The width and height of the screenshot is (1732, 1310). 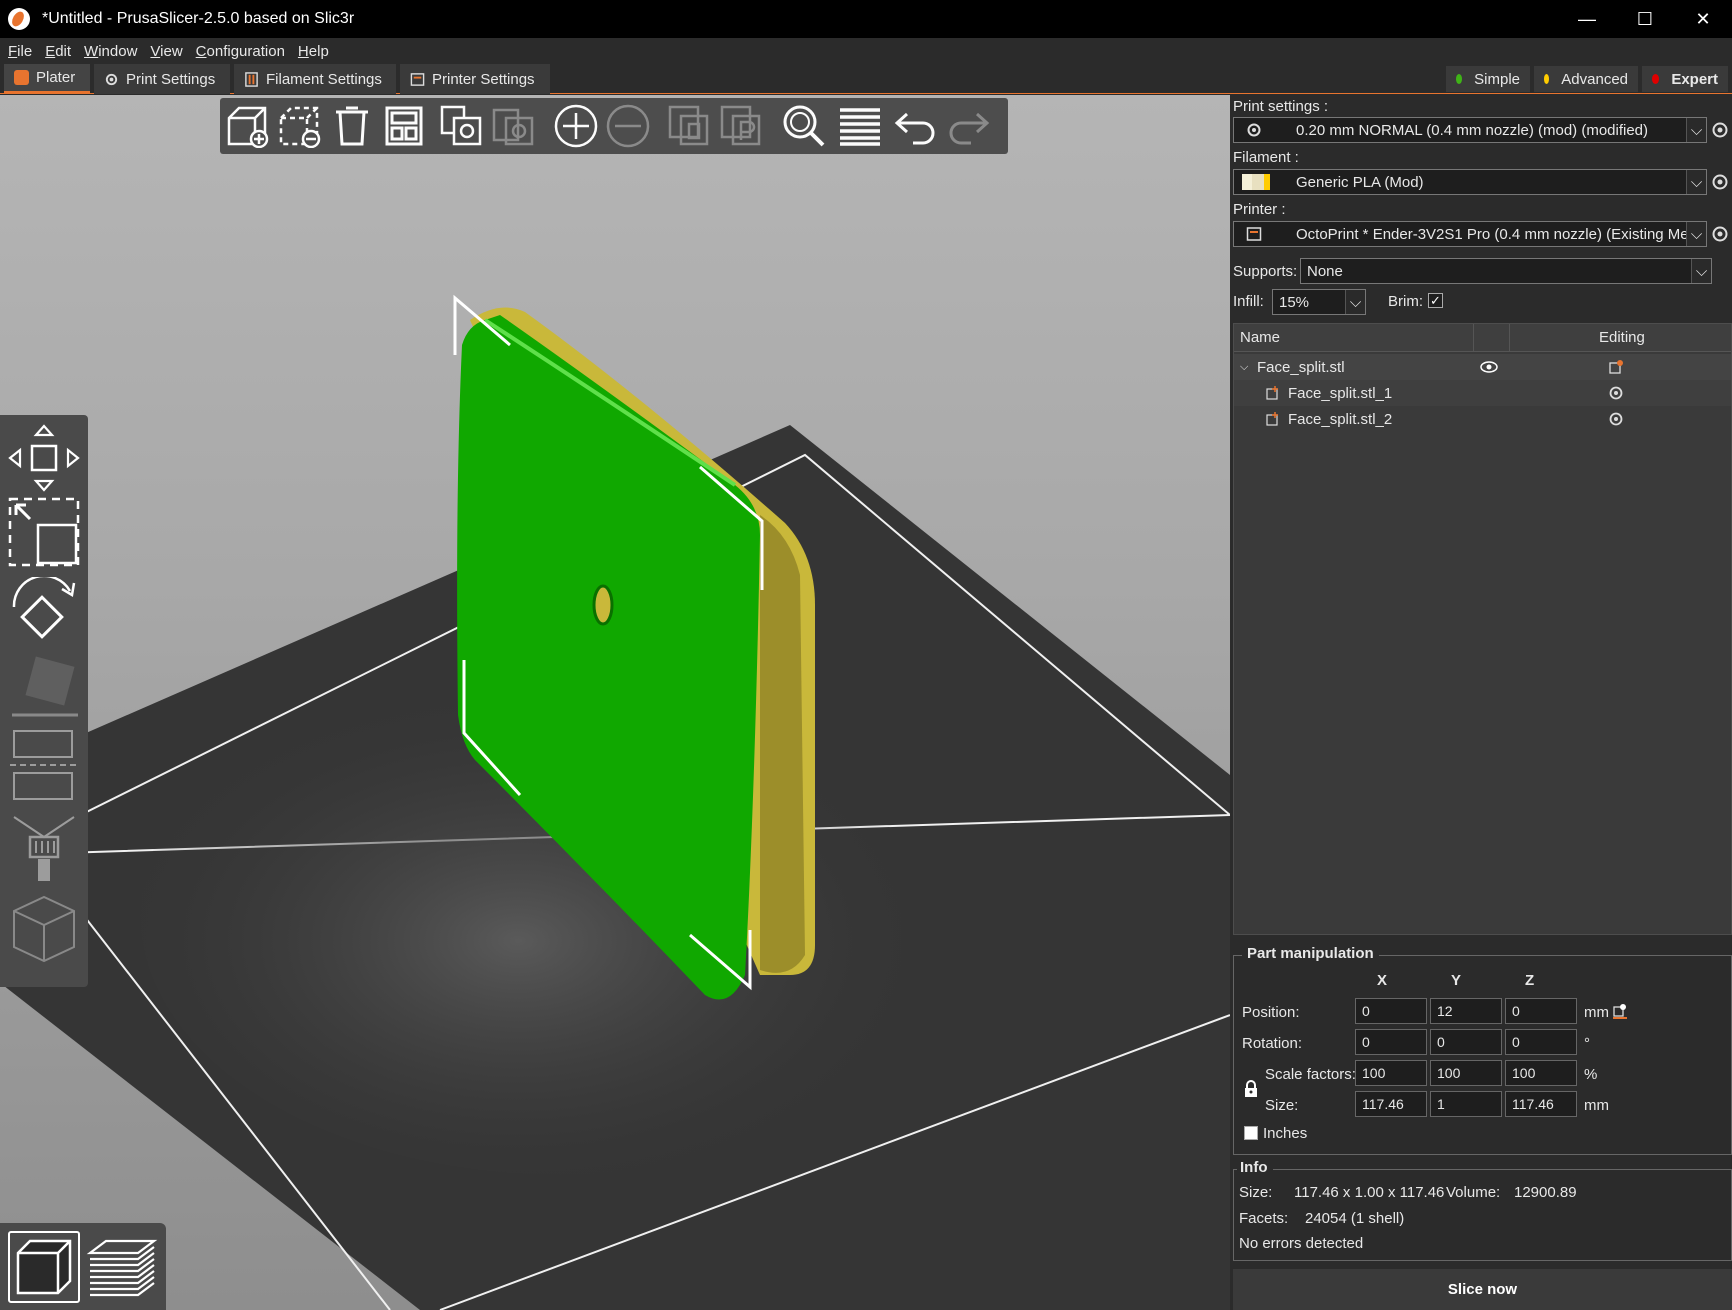 I want to click on info-size-label: Size:, so click(x=1256, y=1192).